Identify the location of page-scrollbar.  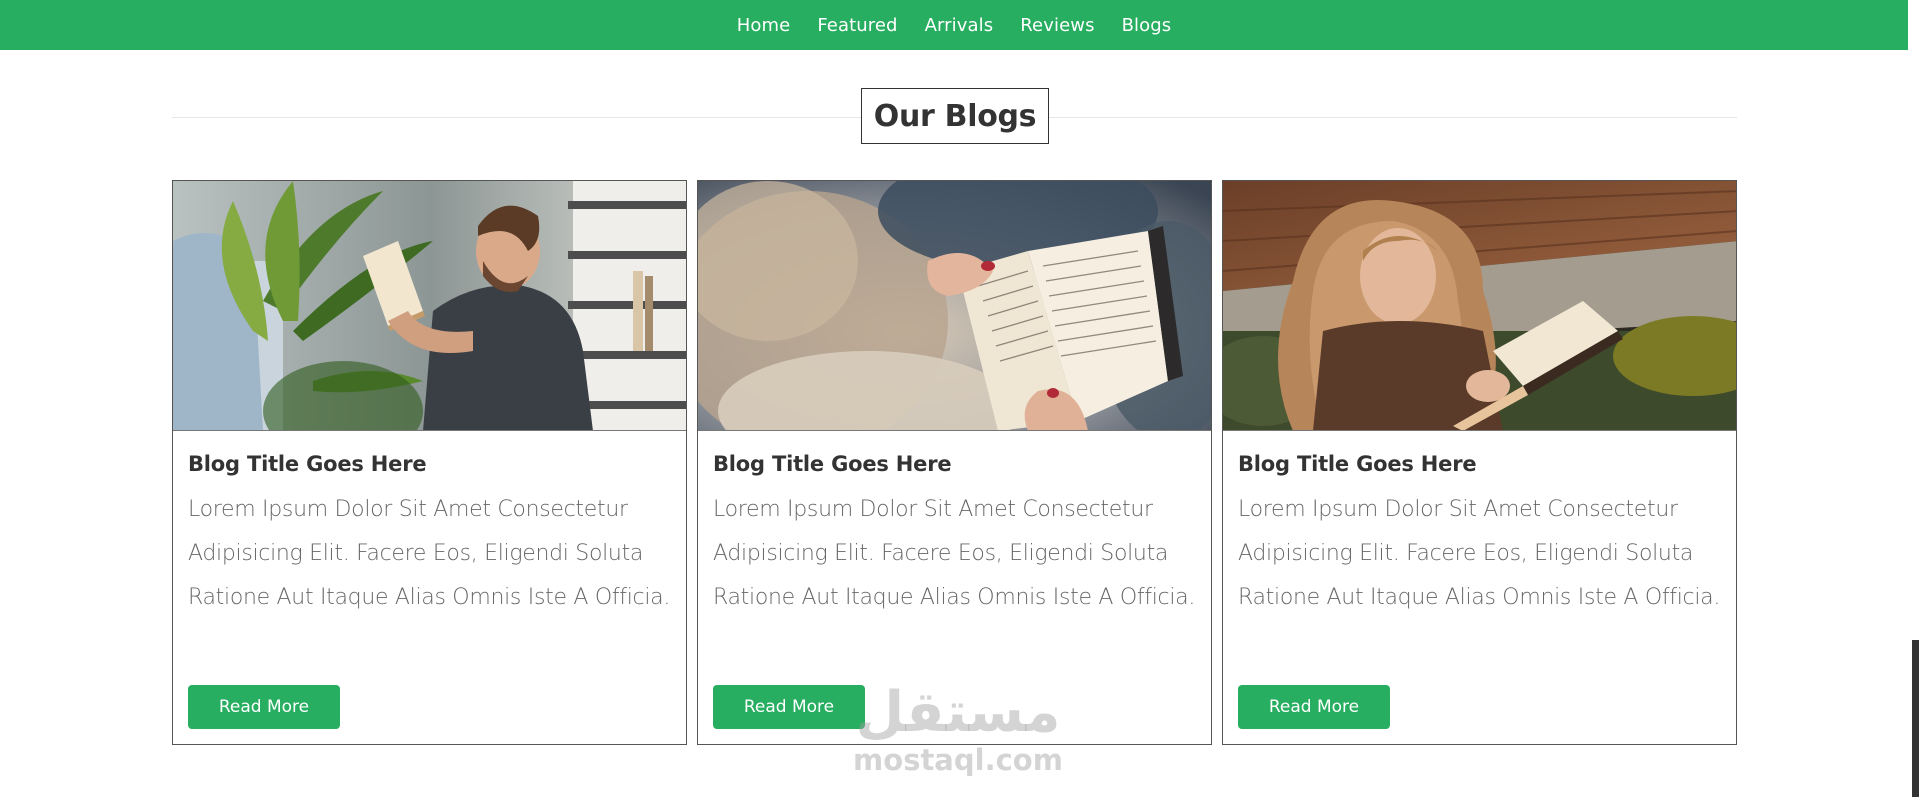
(1913, 398).